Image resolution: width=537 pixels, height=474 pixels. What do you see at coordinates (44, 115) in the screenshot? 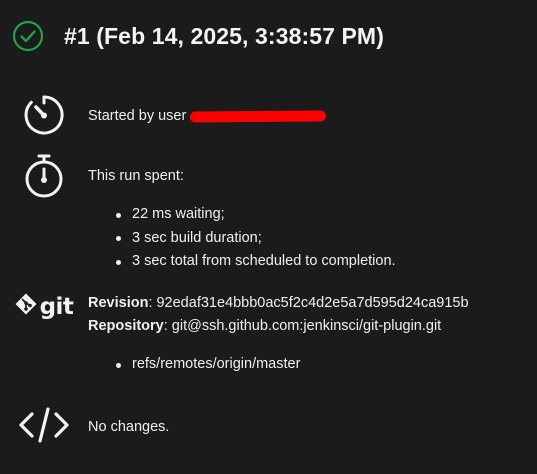
I see `timer-icon` at bounding box center [44, 115].